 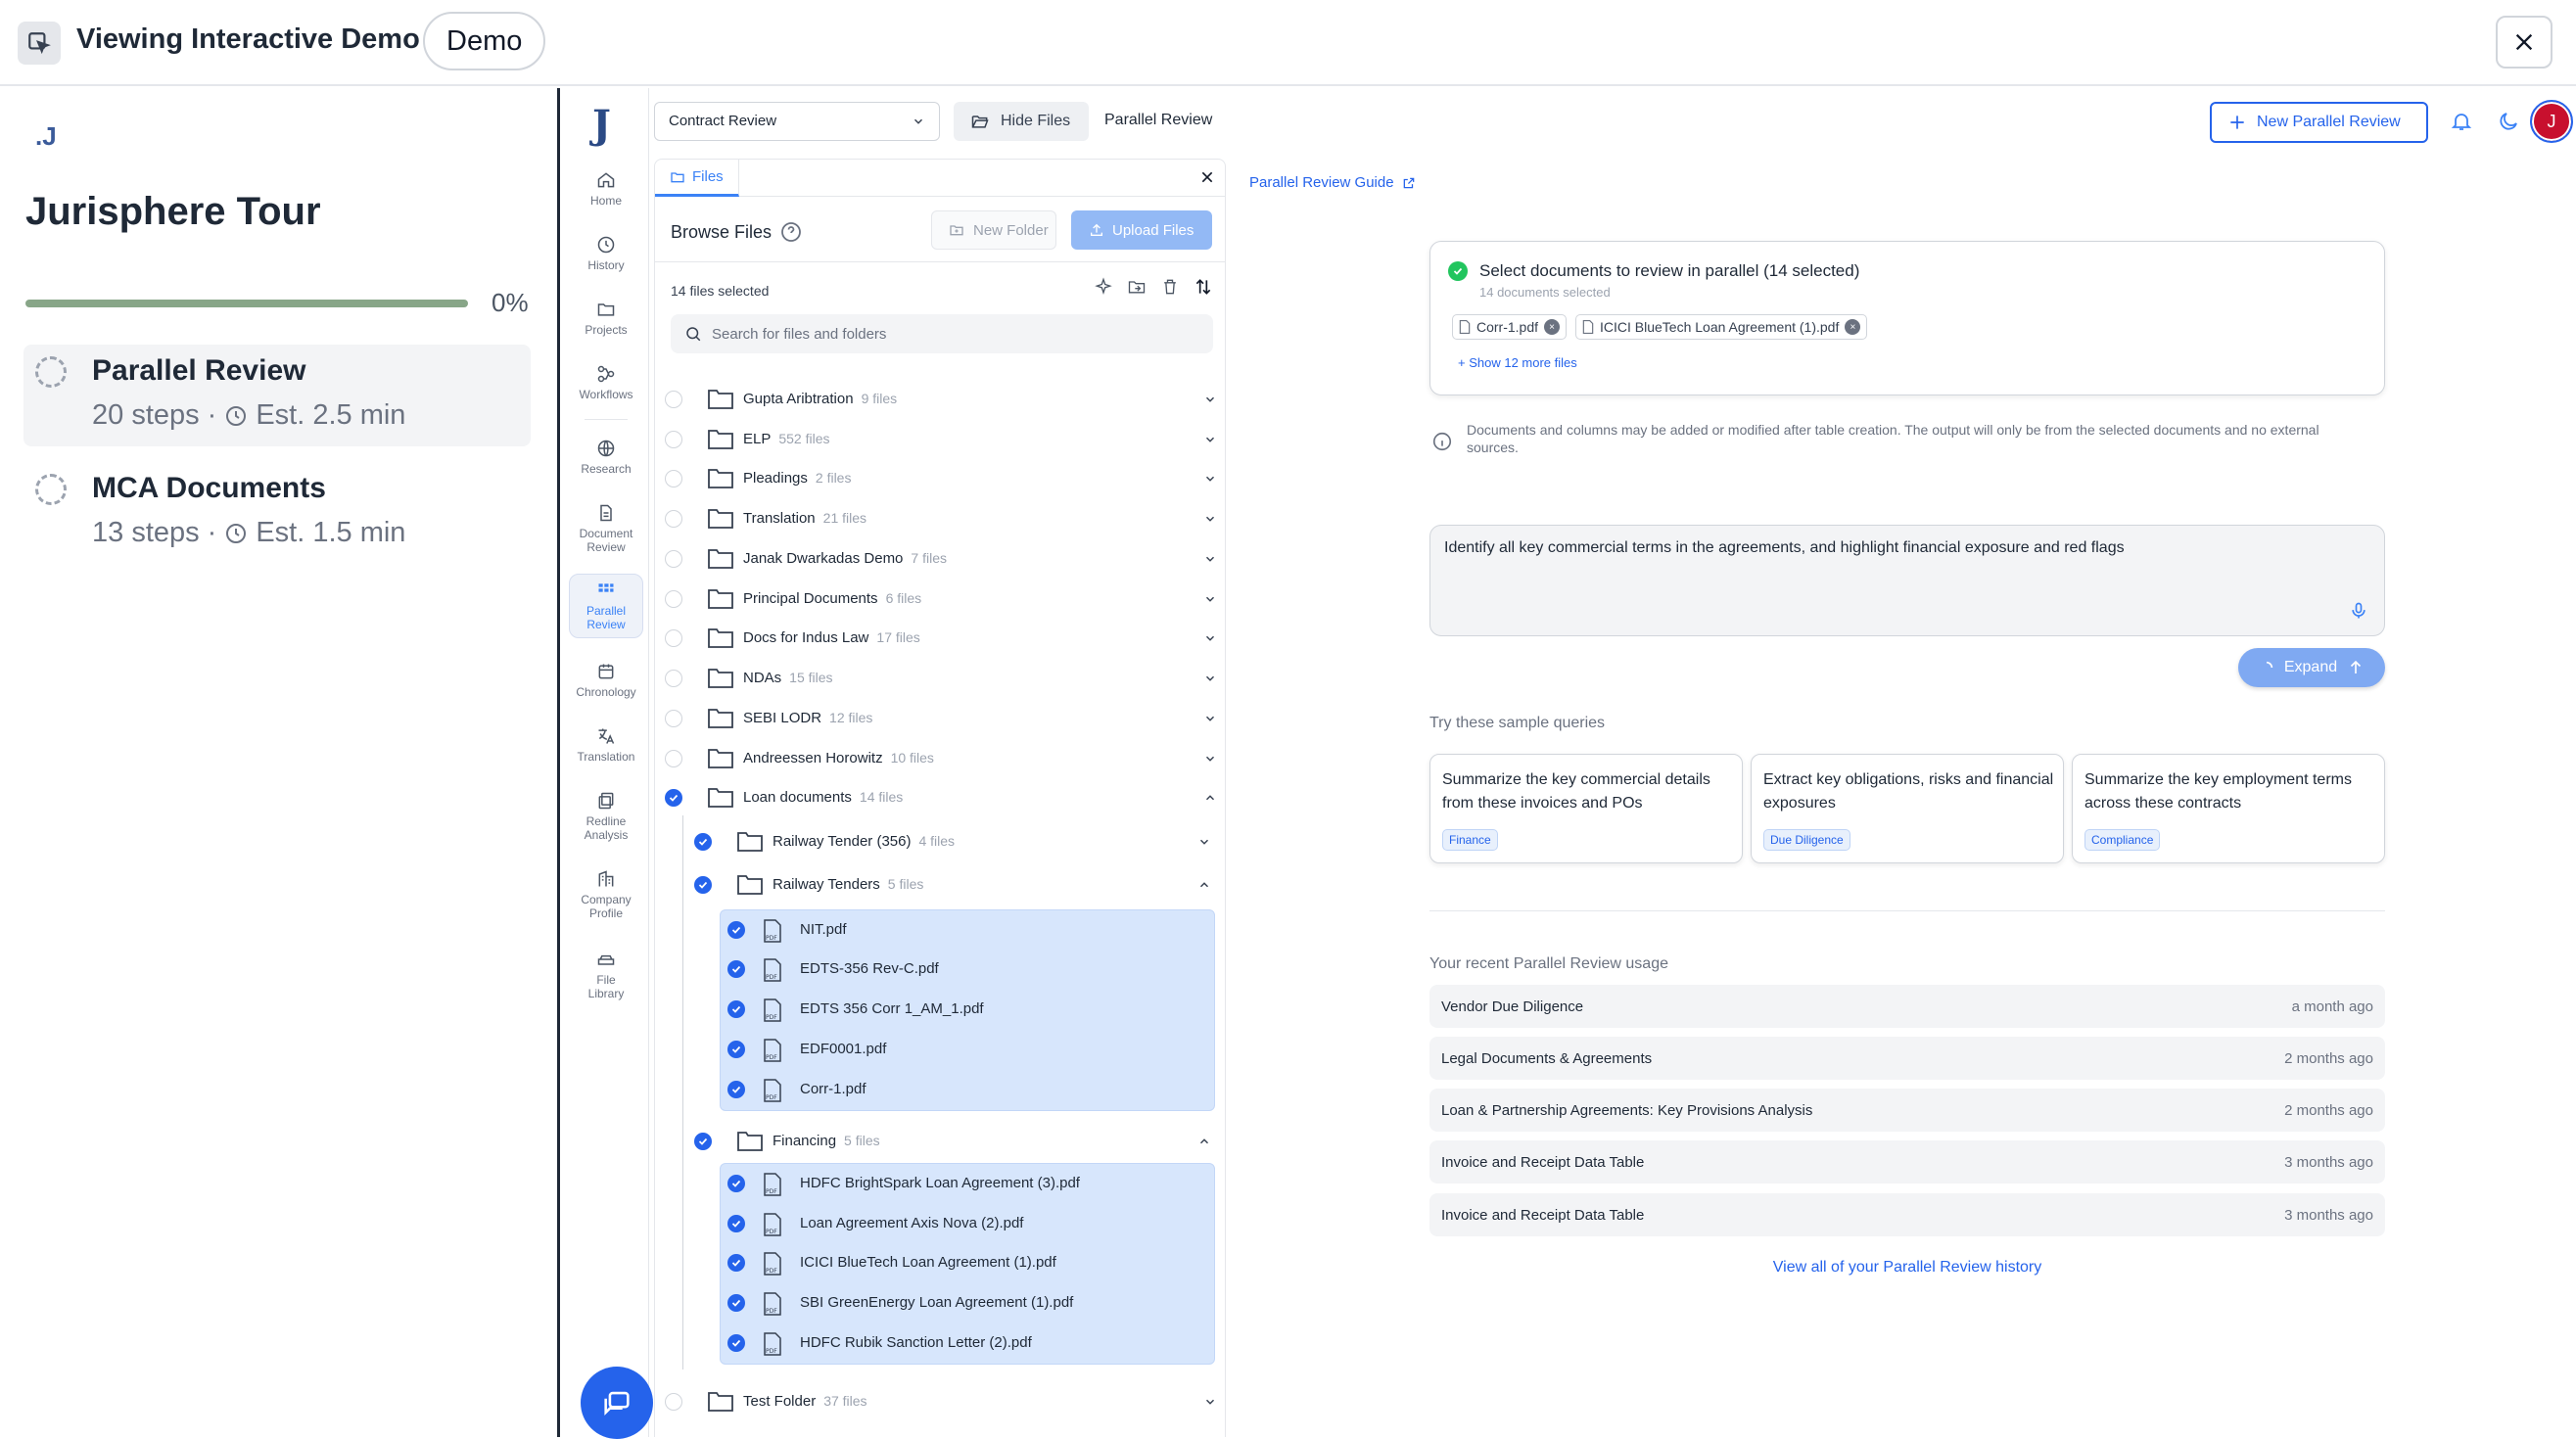 I want to click on parallel-review-guide-link: Parallel Review Guide, so click(x=1332, y=182).